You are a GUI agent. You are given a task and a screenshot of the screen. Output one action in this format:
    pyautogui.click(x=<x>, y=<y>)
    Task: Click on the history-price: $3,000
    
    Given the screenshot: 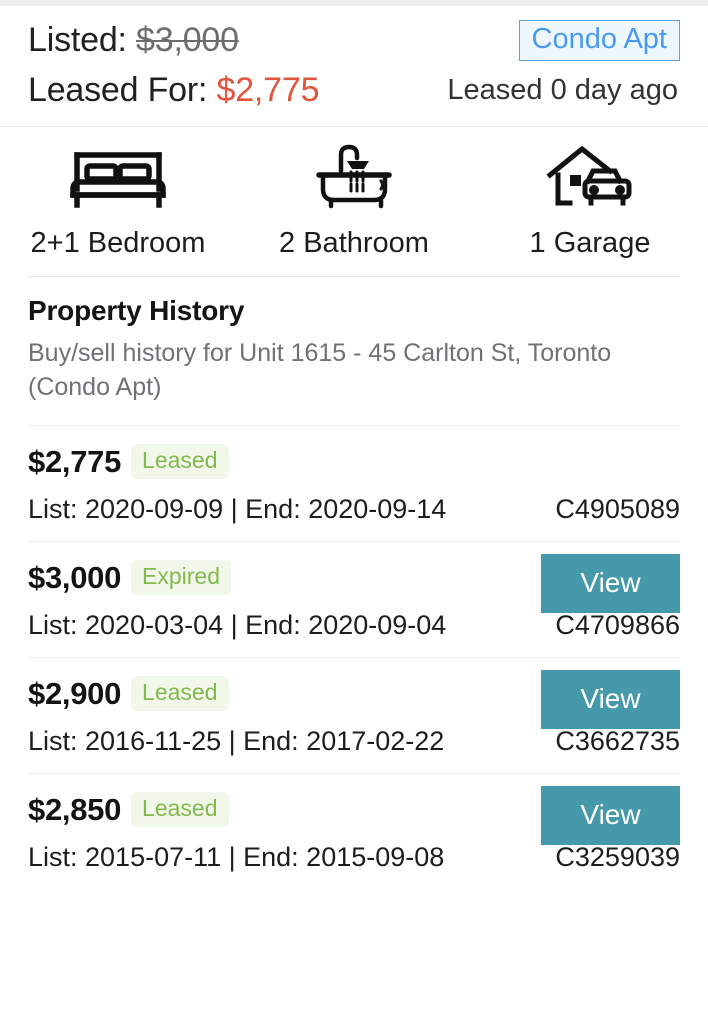 What is the action you would take?
    pyautogui.click(x=75, y=577)
    